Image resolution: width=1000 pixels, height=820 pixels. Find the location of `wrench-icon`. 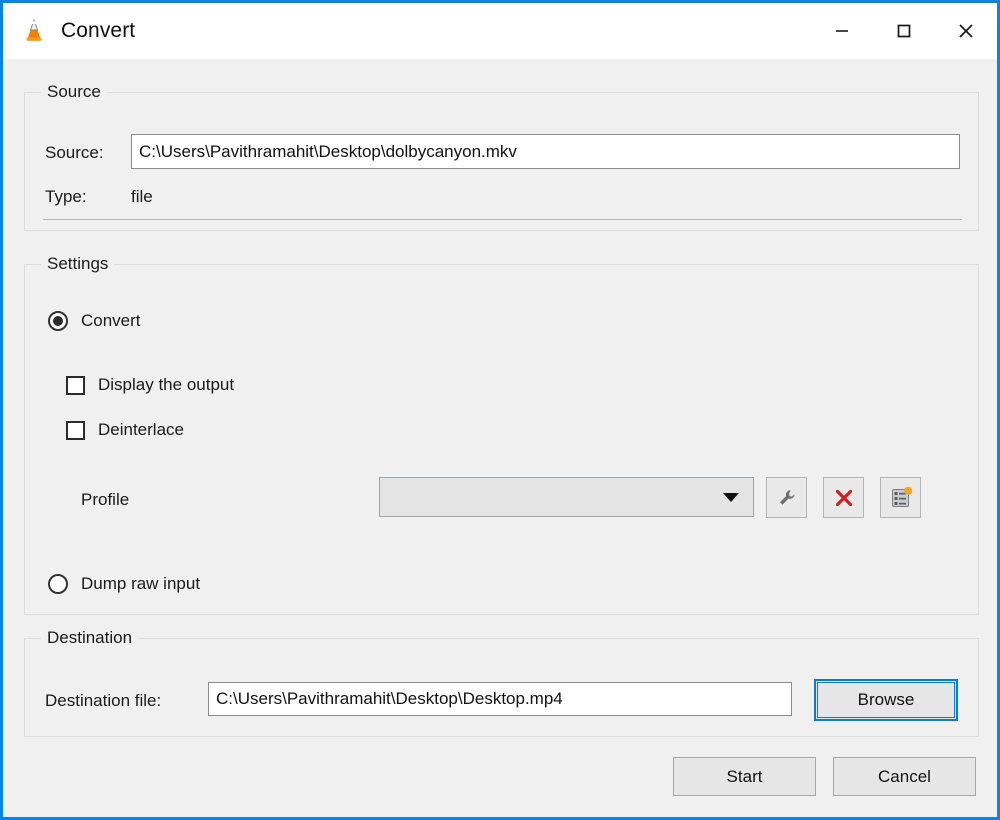

wrench-icon is located at coordinates (787, 497).